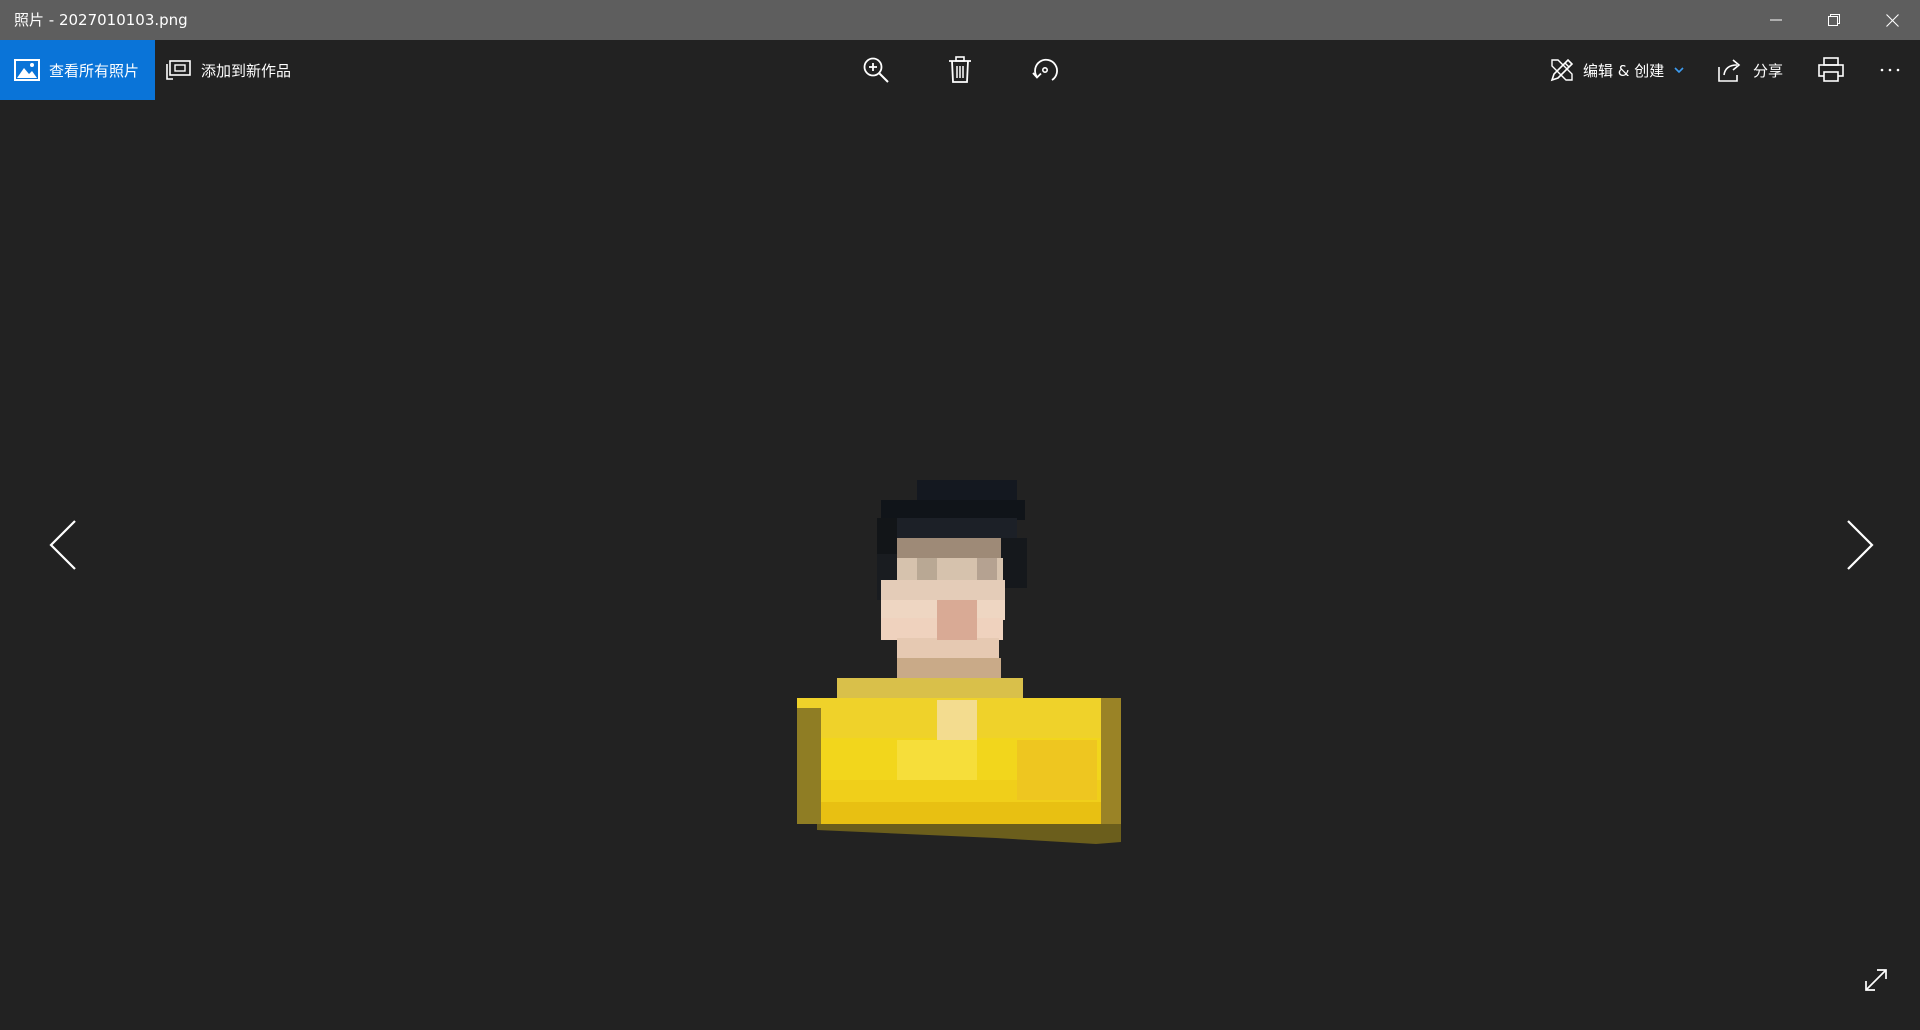  Describe the element at coordinates (1562, 70) in the screenshot. I see `edit-create-icon` at that location.